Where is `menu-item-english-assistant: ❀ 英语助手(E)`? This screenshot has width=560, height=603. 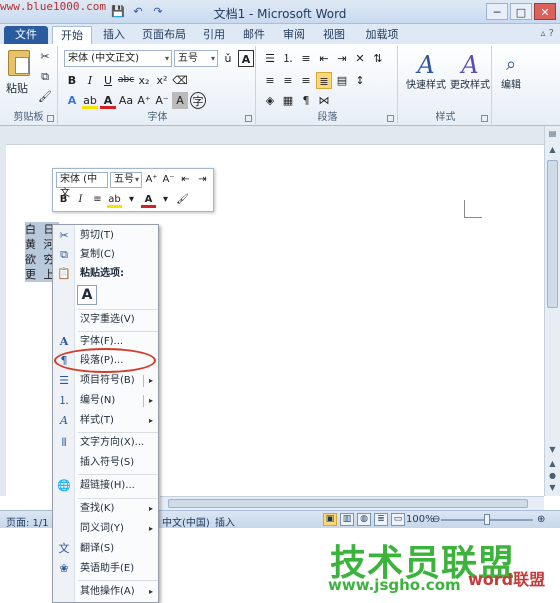 menu-item-english-assistant: ❀ 英语助手(E) is located at coordinates (105, 569).